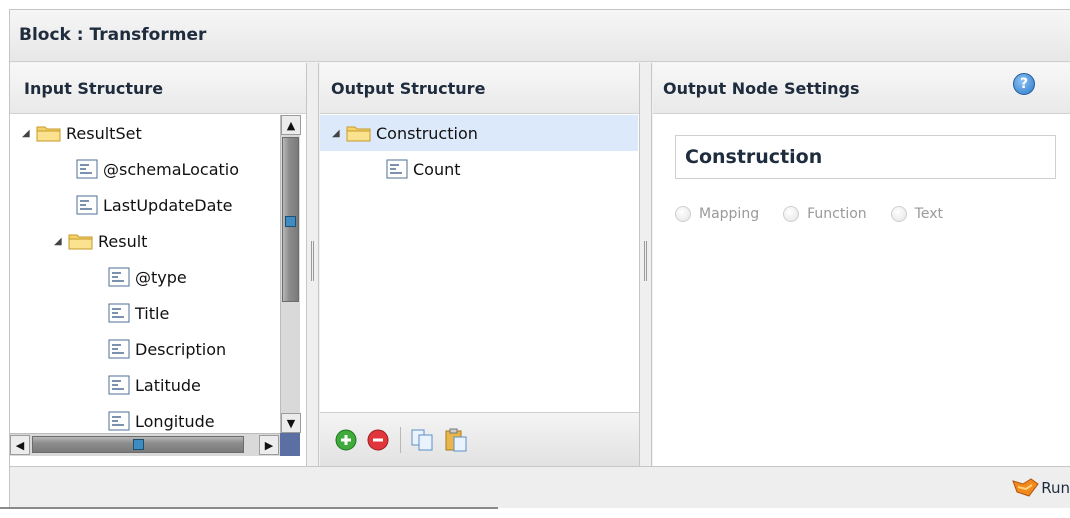 This screenshot has width=1070, height=518. Describe the element at coordinates (94, 88) in the screenshot. I see `input-structure-title: Input Structure` at that location.